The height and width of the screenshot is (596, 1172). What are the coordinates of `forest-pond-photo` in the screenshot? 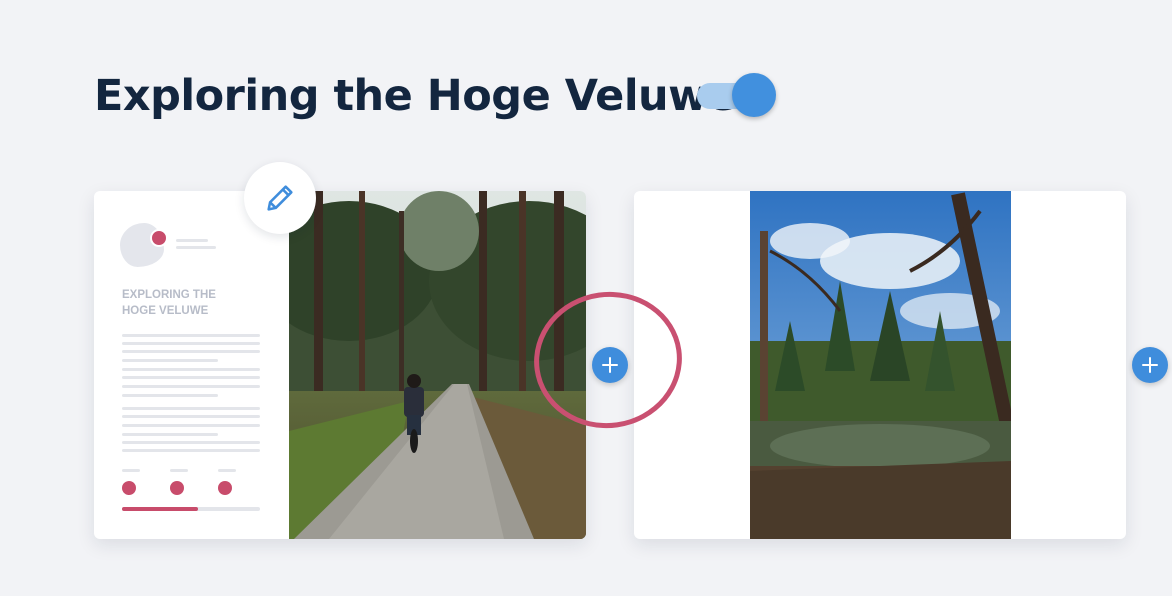 It's located at (880, 365).